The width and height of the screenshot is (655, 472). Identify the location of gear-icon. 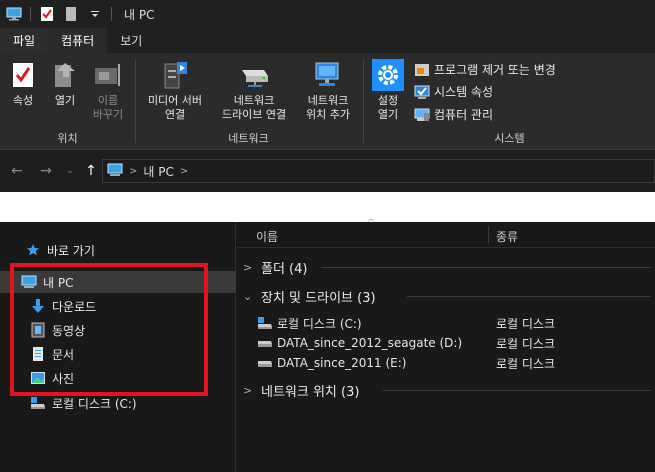
(388, 75).